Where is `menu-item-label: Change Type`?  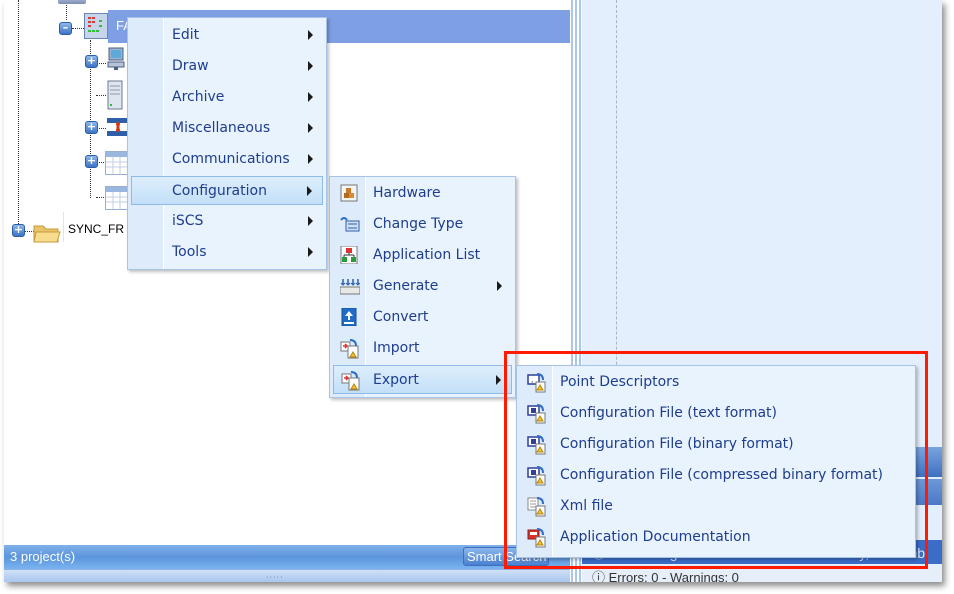 menu-item-label: Change Type is located at coordinates (418, 224).